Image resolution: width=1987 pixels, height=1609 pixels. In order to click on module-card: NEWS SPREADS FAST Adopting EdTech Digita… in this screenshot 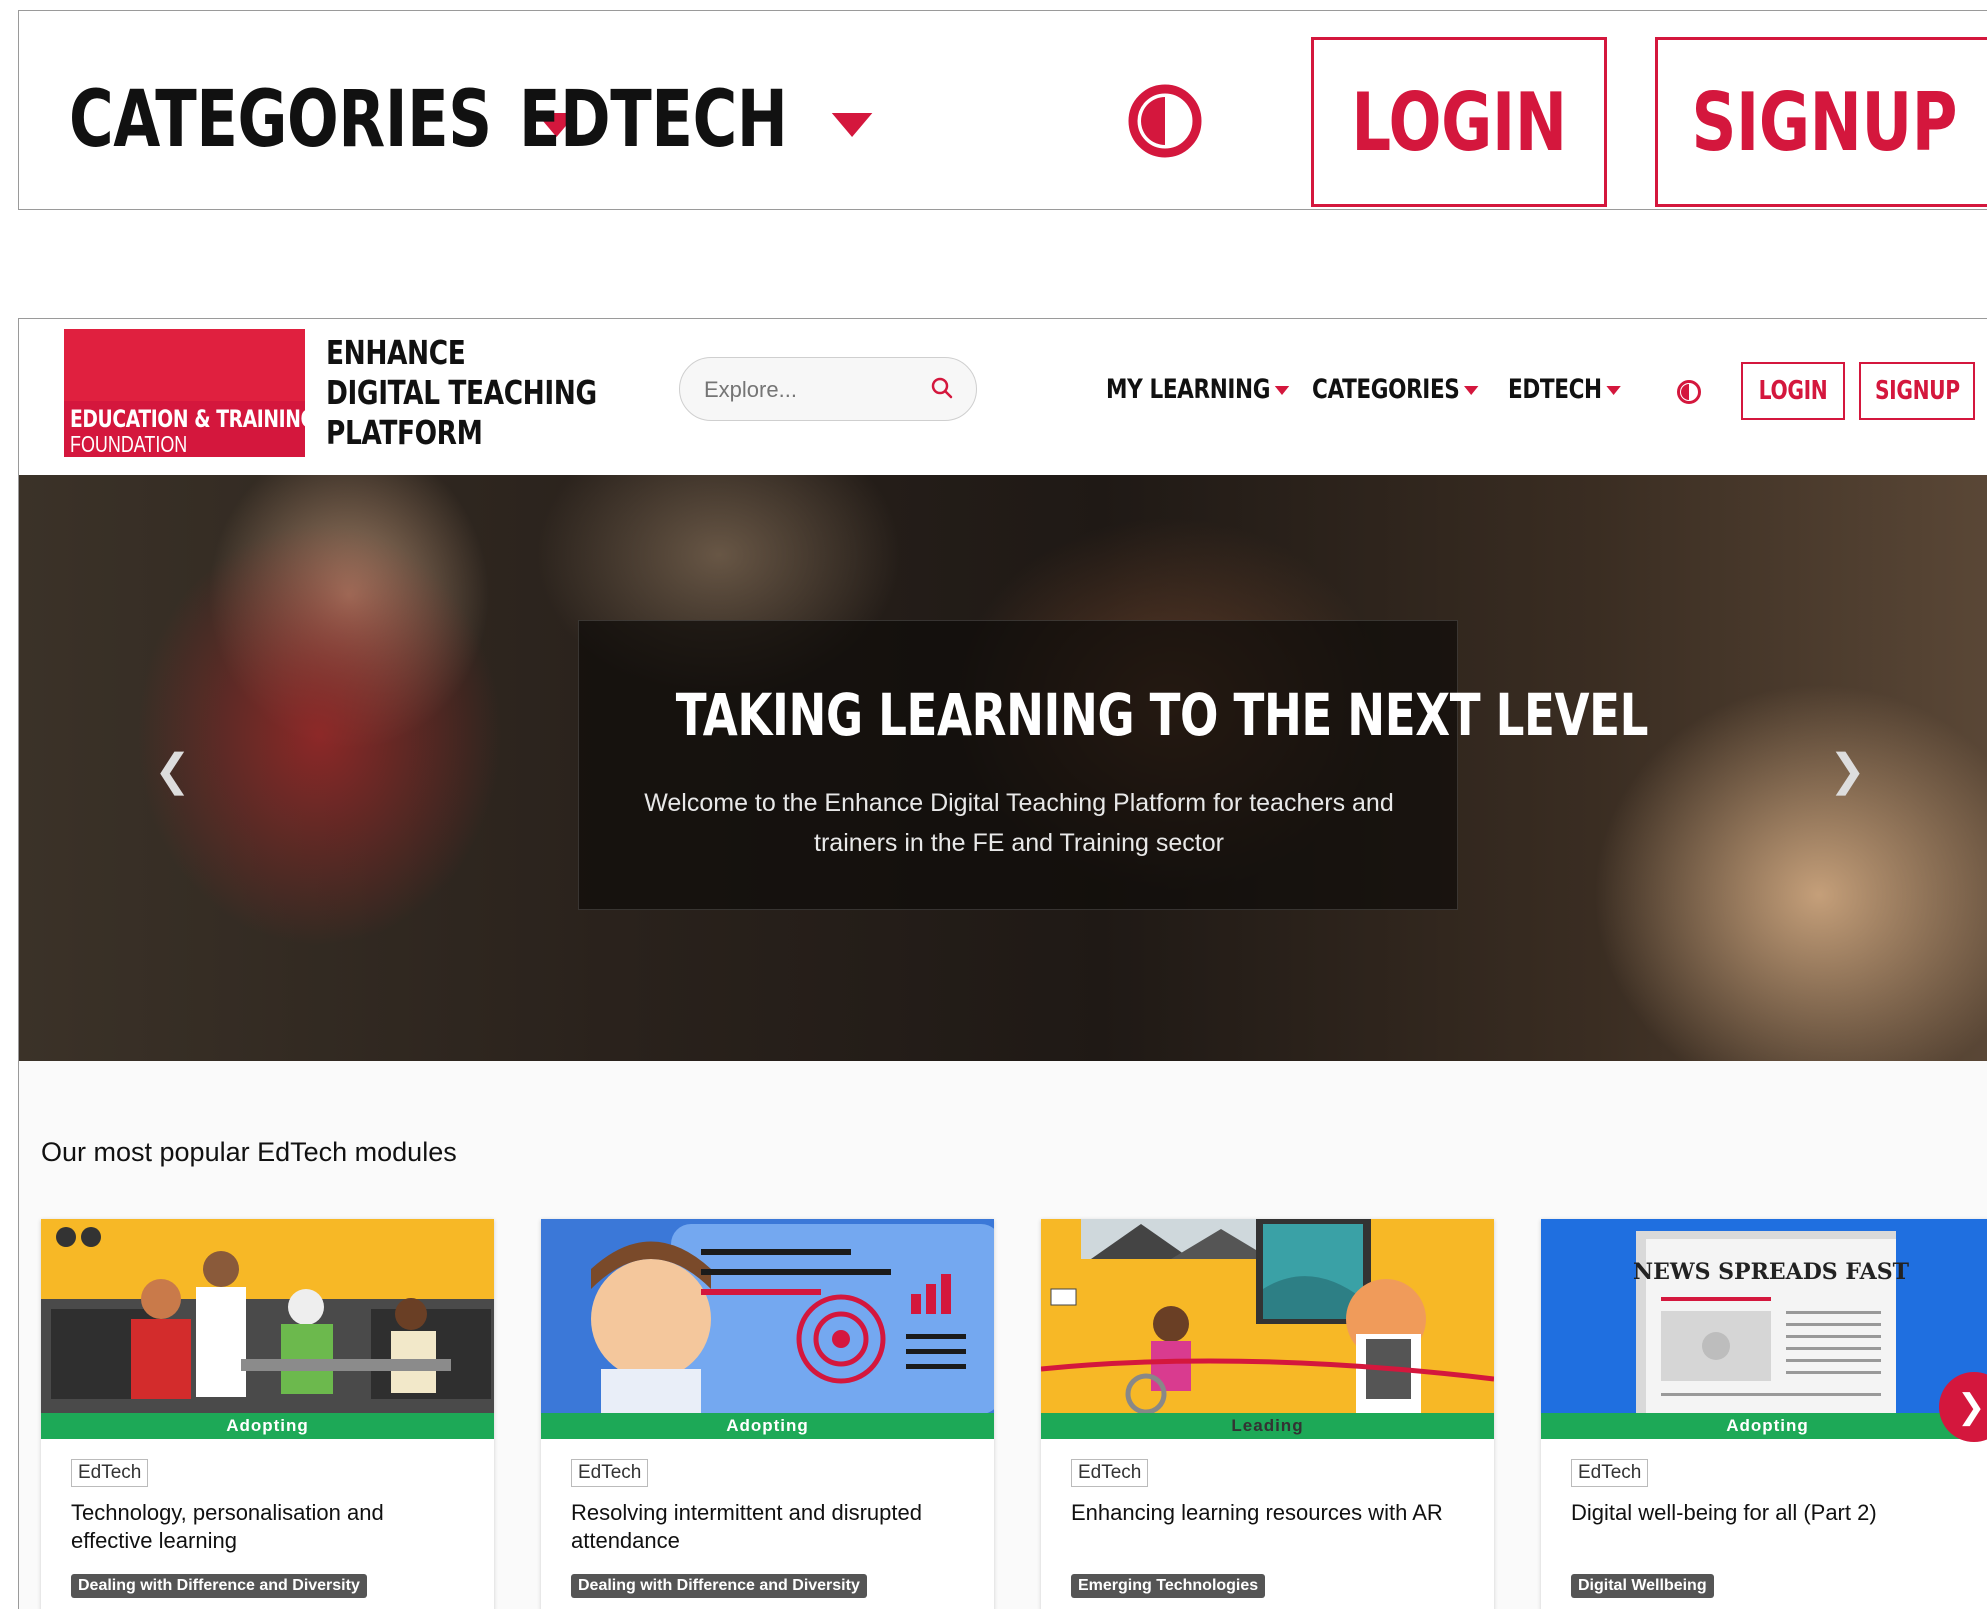, I will do `click(1764, 1414)`.